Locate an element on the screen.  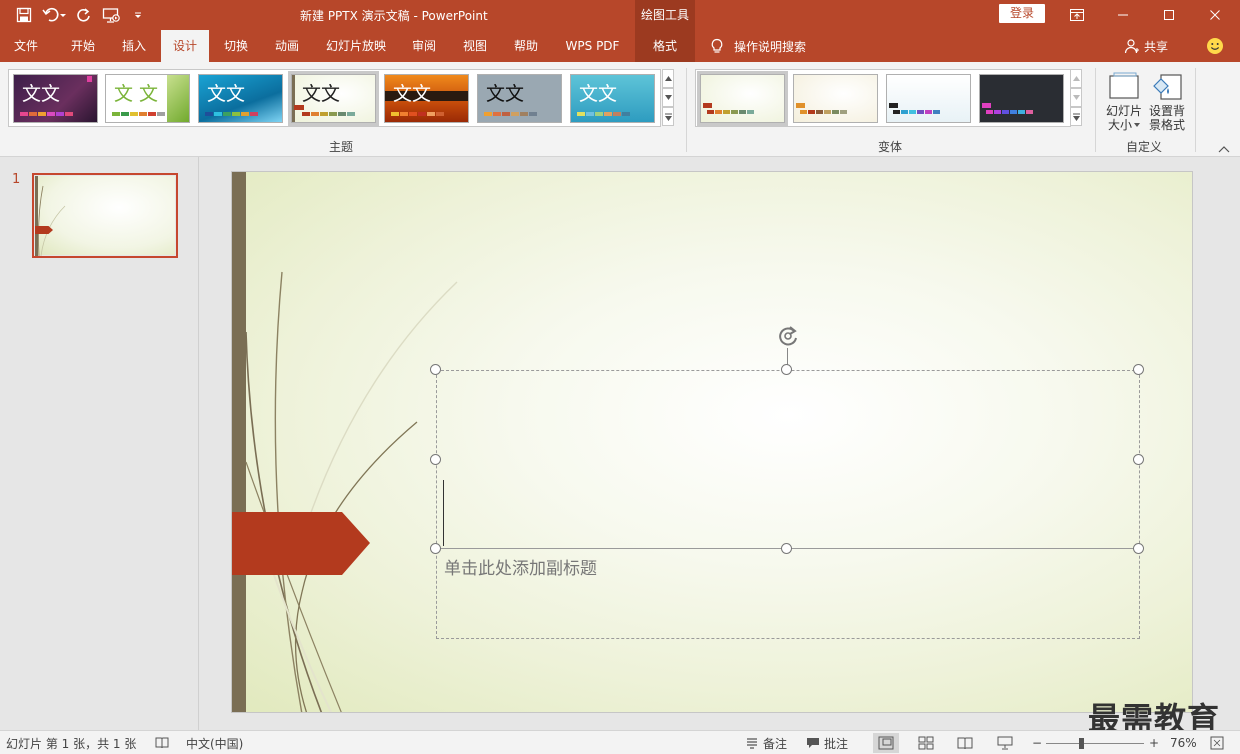
ribbon-display-options-button is located at coordinates (1077, 15).